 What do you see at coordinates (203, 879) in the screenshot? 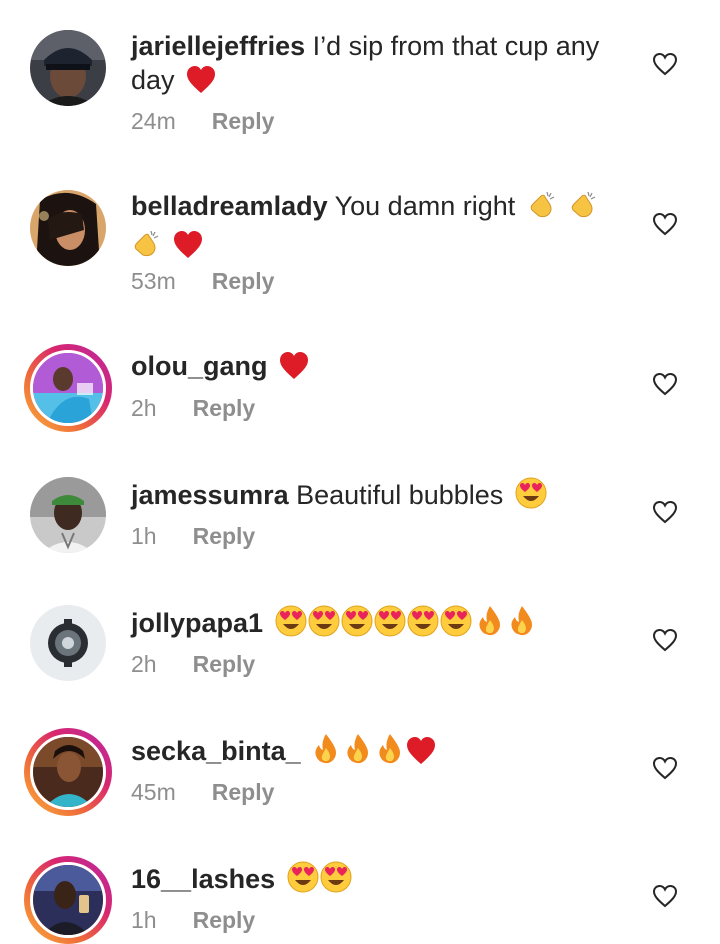
I see `comment-username: 16__lashes` at bounding box center [203, 879].